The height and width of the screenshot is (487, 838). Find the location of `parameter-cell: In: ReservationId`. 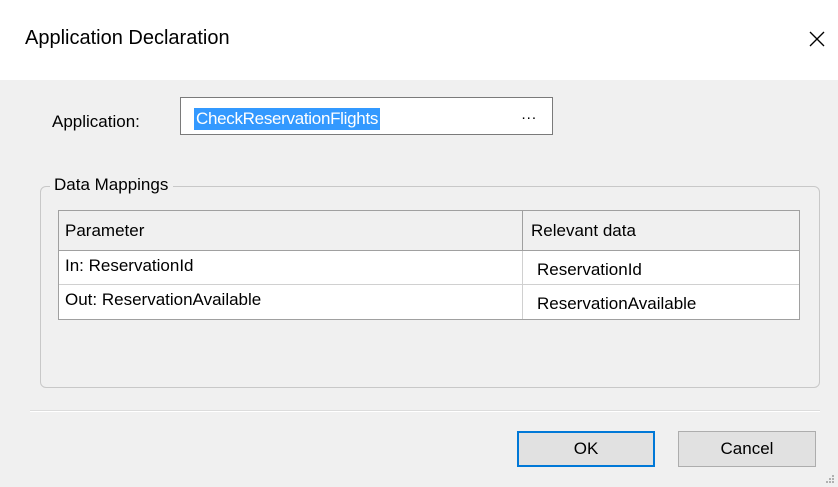

parameter-cell: In: ReservationId is located at coordinates (290, 267).